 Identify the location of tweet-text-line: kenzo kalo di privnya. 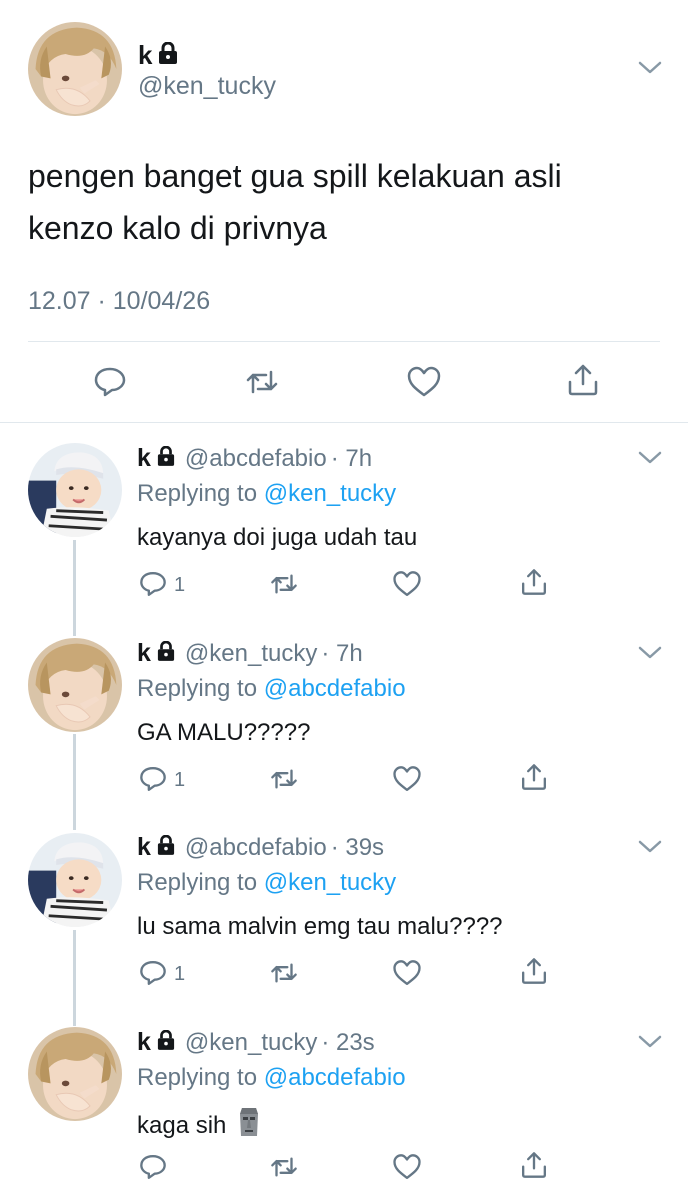
(177, 228).